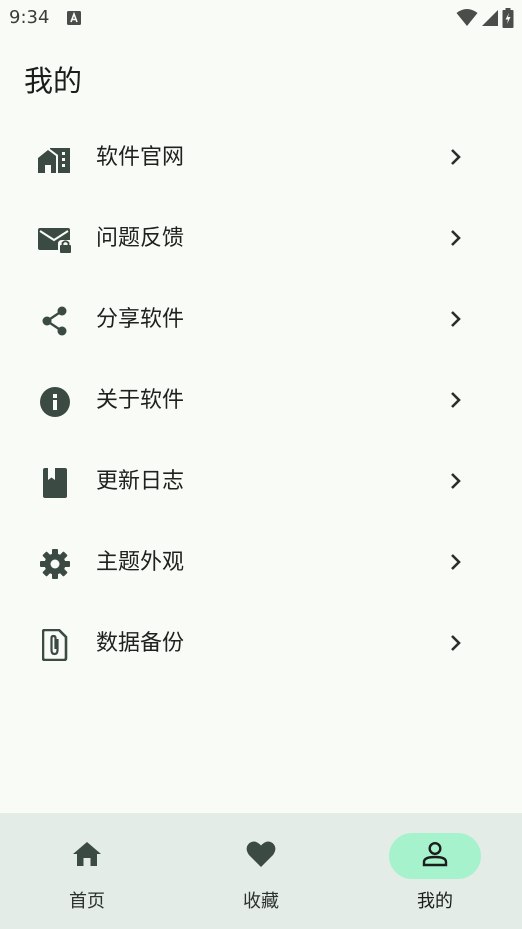 Image resolution: width=522 pixels, height=929 pixels. I want to click on cell-signal-icon, so click(490, 20).